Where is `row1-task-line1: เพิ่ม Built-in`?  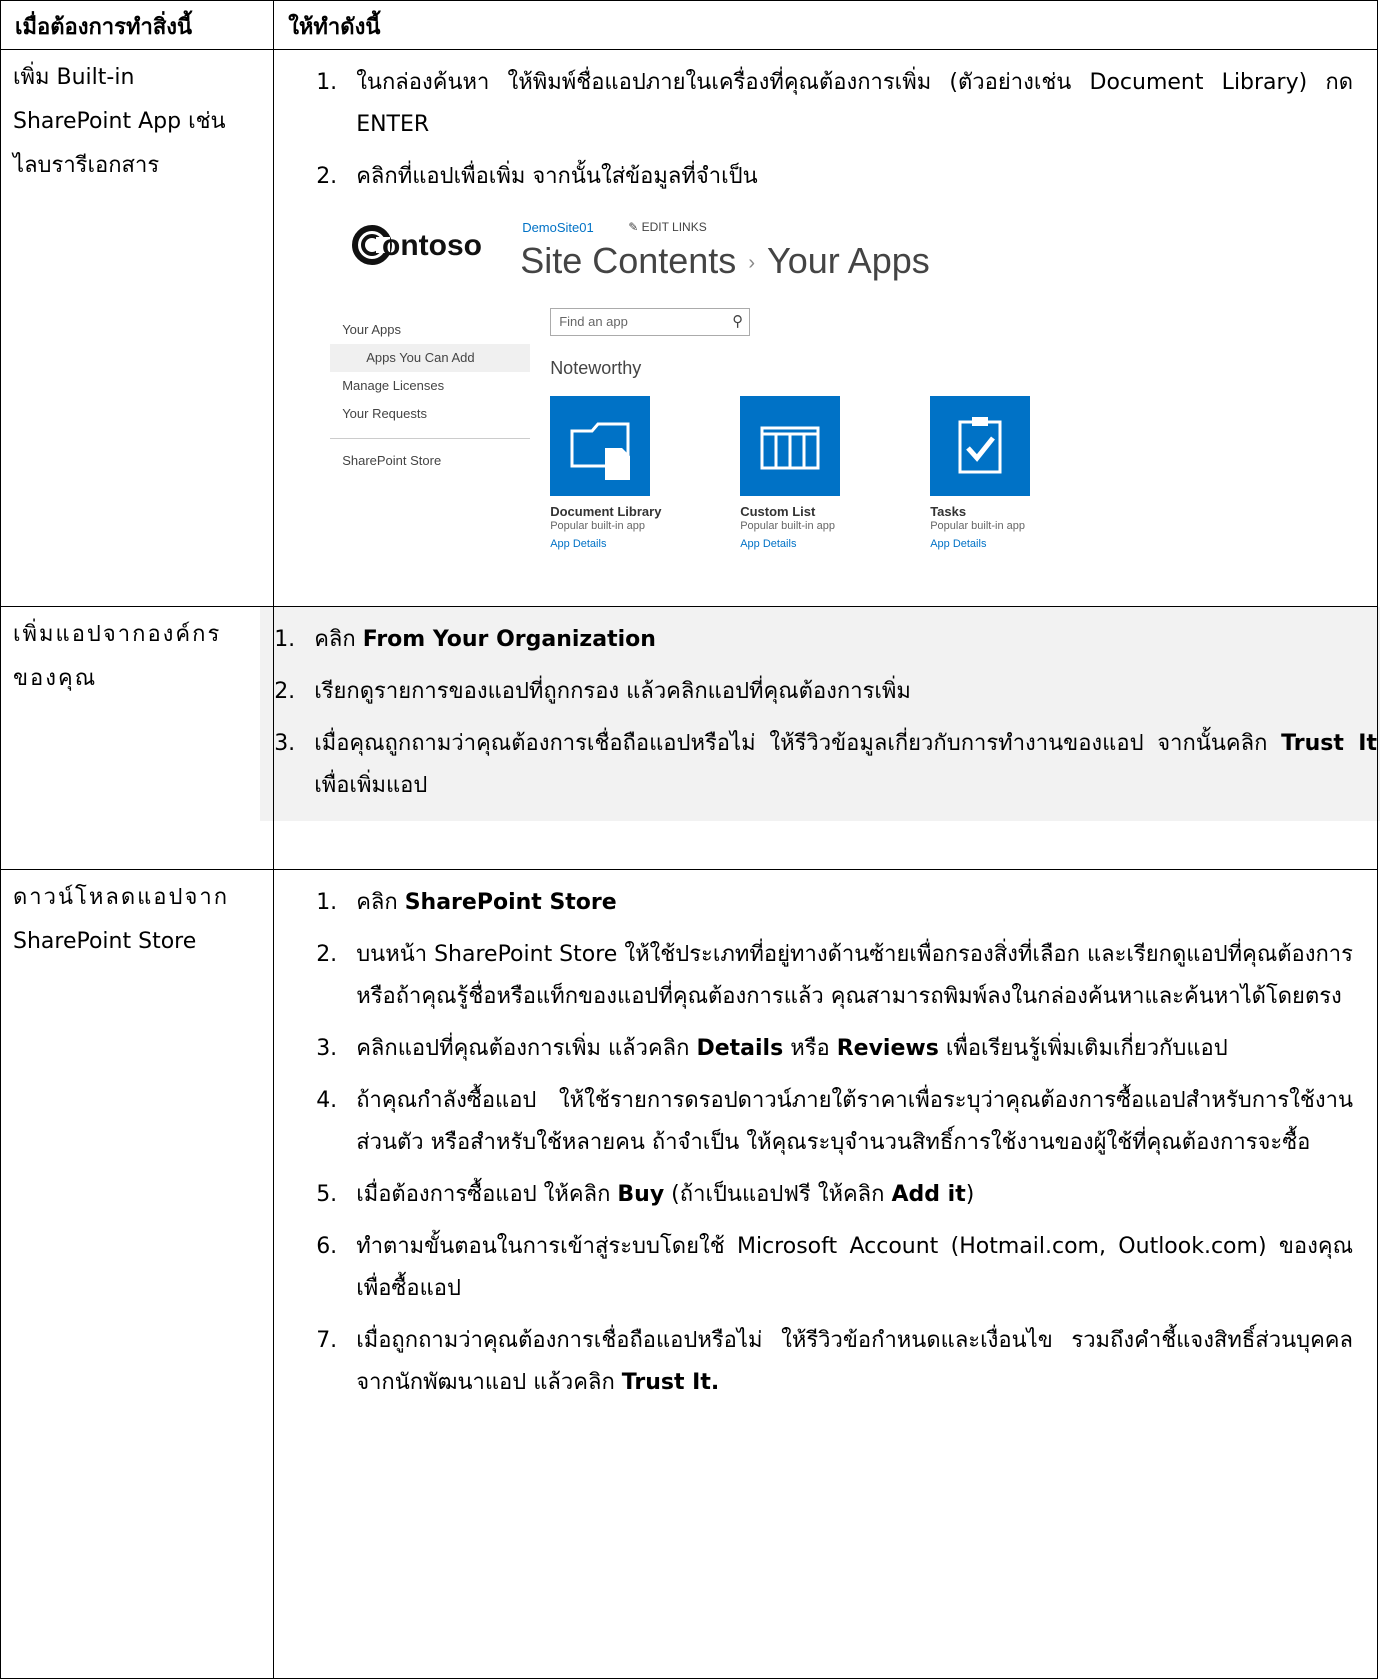 row1-task-line1: เพิ่ม Built-in is located at coordinates (74, 77).